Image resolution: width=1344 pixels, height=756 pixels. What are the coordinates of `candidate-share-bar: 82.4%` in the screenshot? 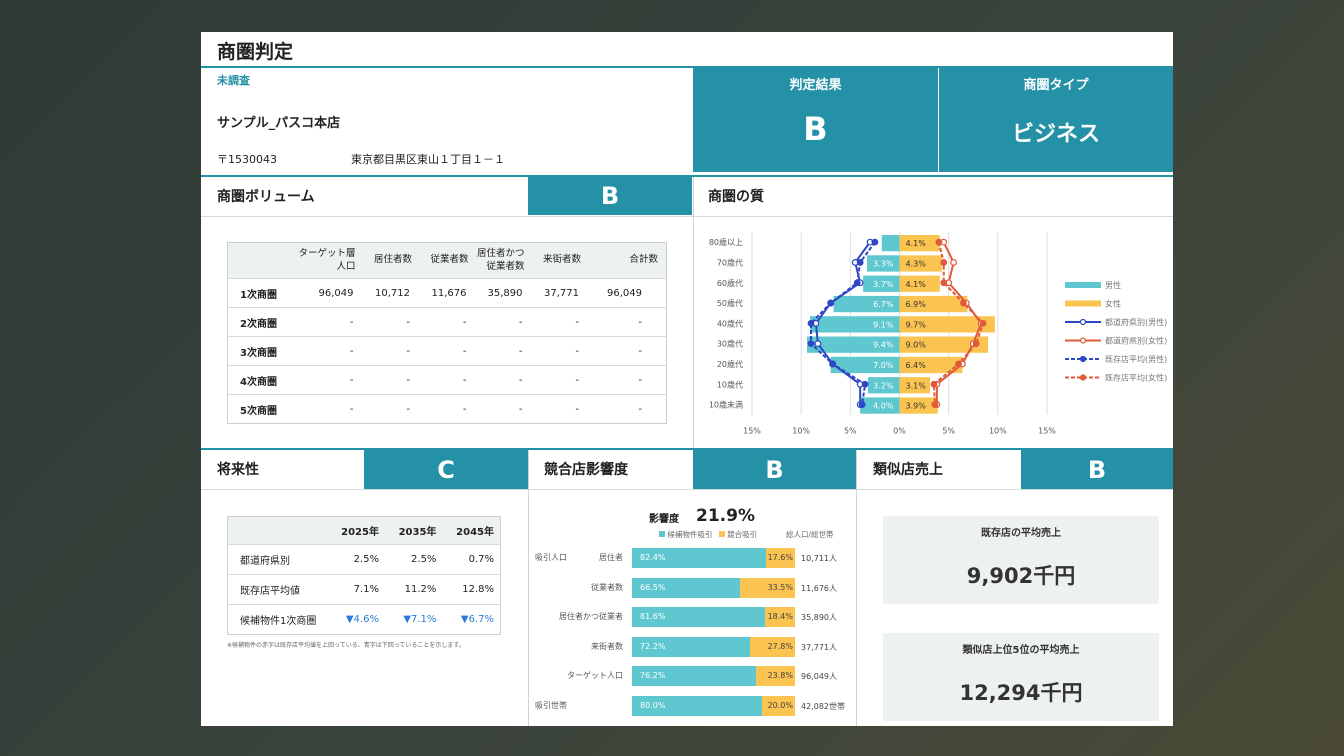 It's located at (699, 558).